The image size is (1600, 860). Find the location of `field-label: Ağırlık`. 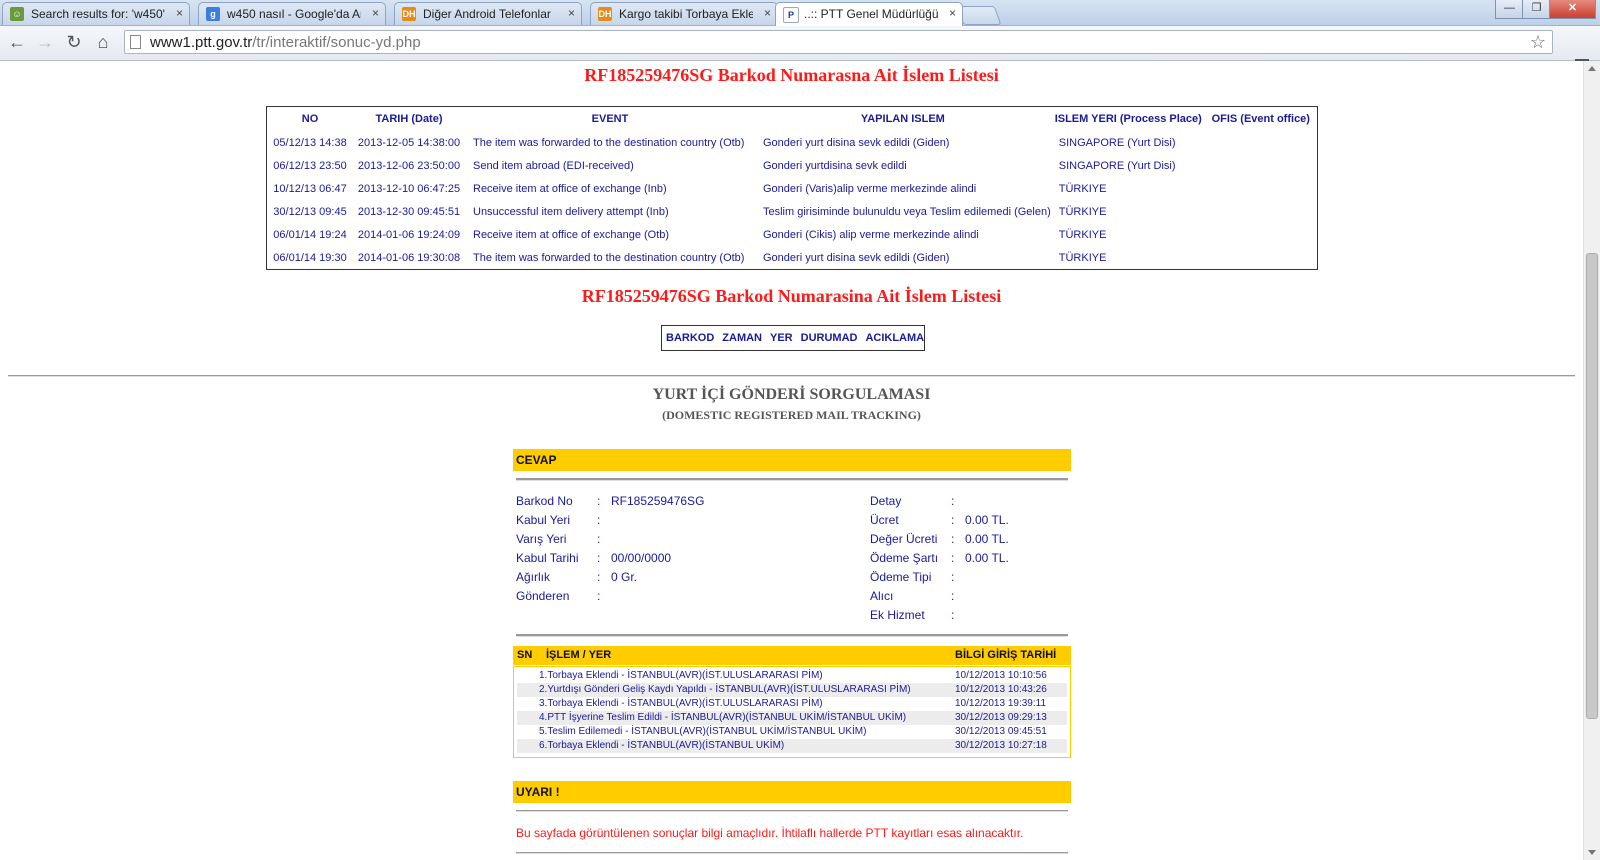

field-label: Ağırlık is located at coordinates (533, 577).